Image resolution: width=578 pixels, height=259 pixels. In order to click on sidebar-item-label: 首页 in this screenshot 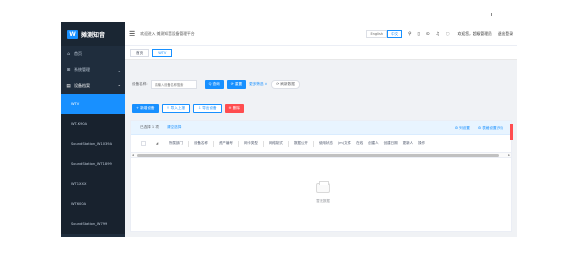, I will do `click(78, 53)`.